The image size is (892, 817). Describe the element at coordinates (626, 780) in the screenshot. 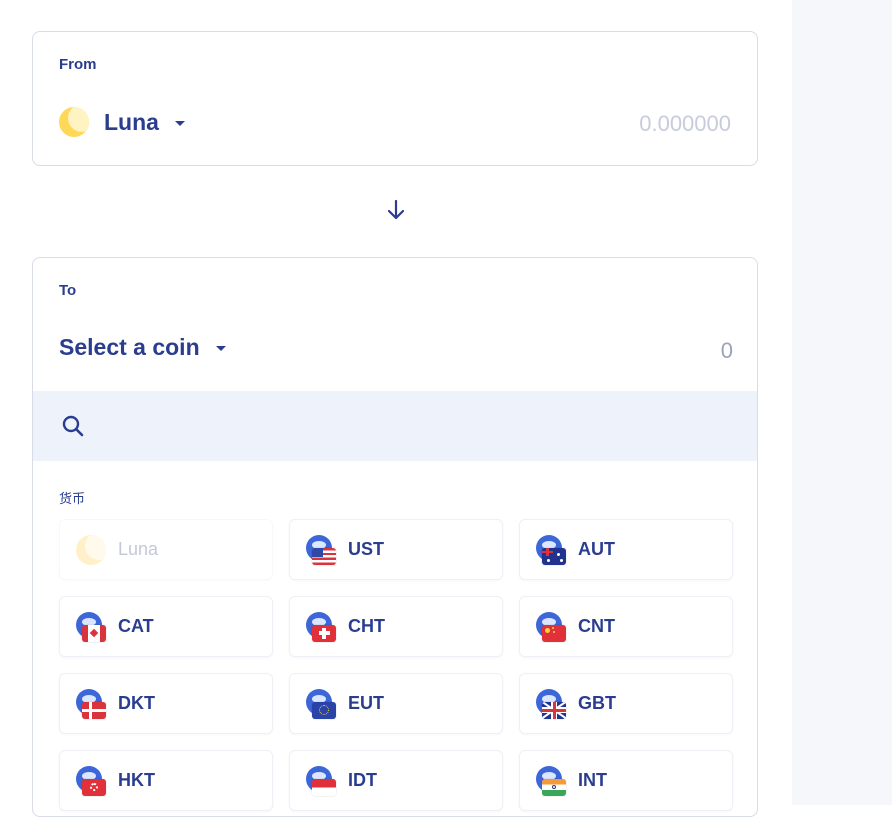

I see `coin-option-int: INT` at that location.